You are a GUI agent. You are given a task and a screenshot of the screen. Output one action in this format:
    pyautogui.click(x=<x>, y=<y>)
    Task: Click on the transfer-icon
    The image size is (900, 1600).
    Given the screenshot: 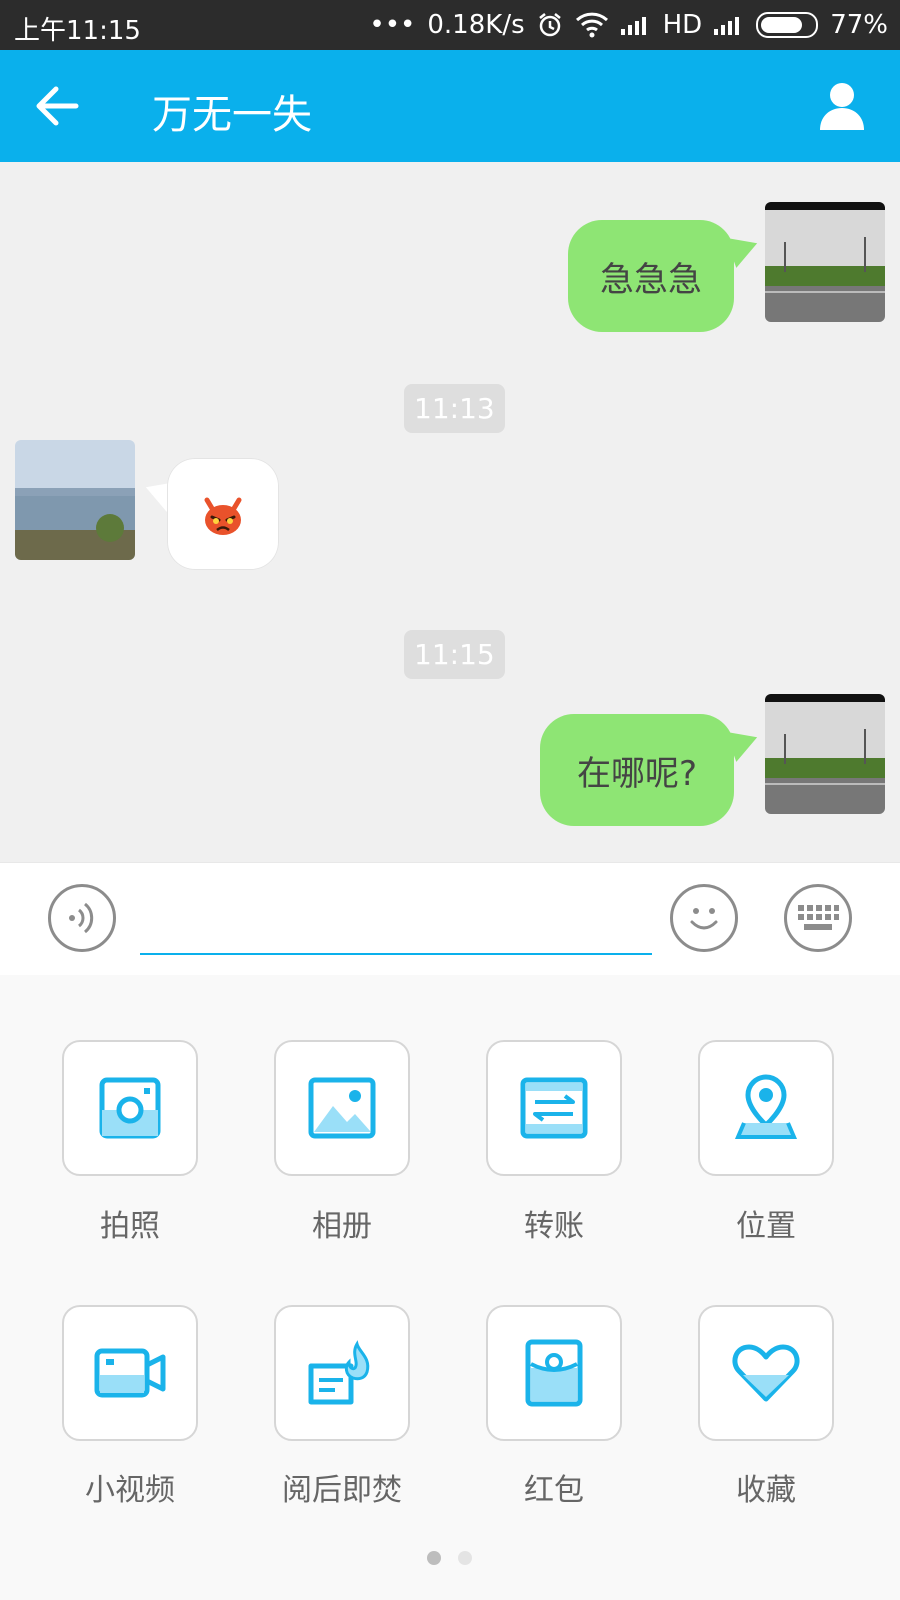 What is the action you would take?
    pyautogui.click(x=554, y=1108)
    